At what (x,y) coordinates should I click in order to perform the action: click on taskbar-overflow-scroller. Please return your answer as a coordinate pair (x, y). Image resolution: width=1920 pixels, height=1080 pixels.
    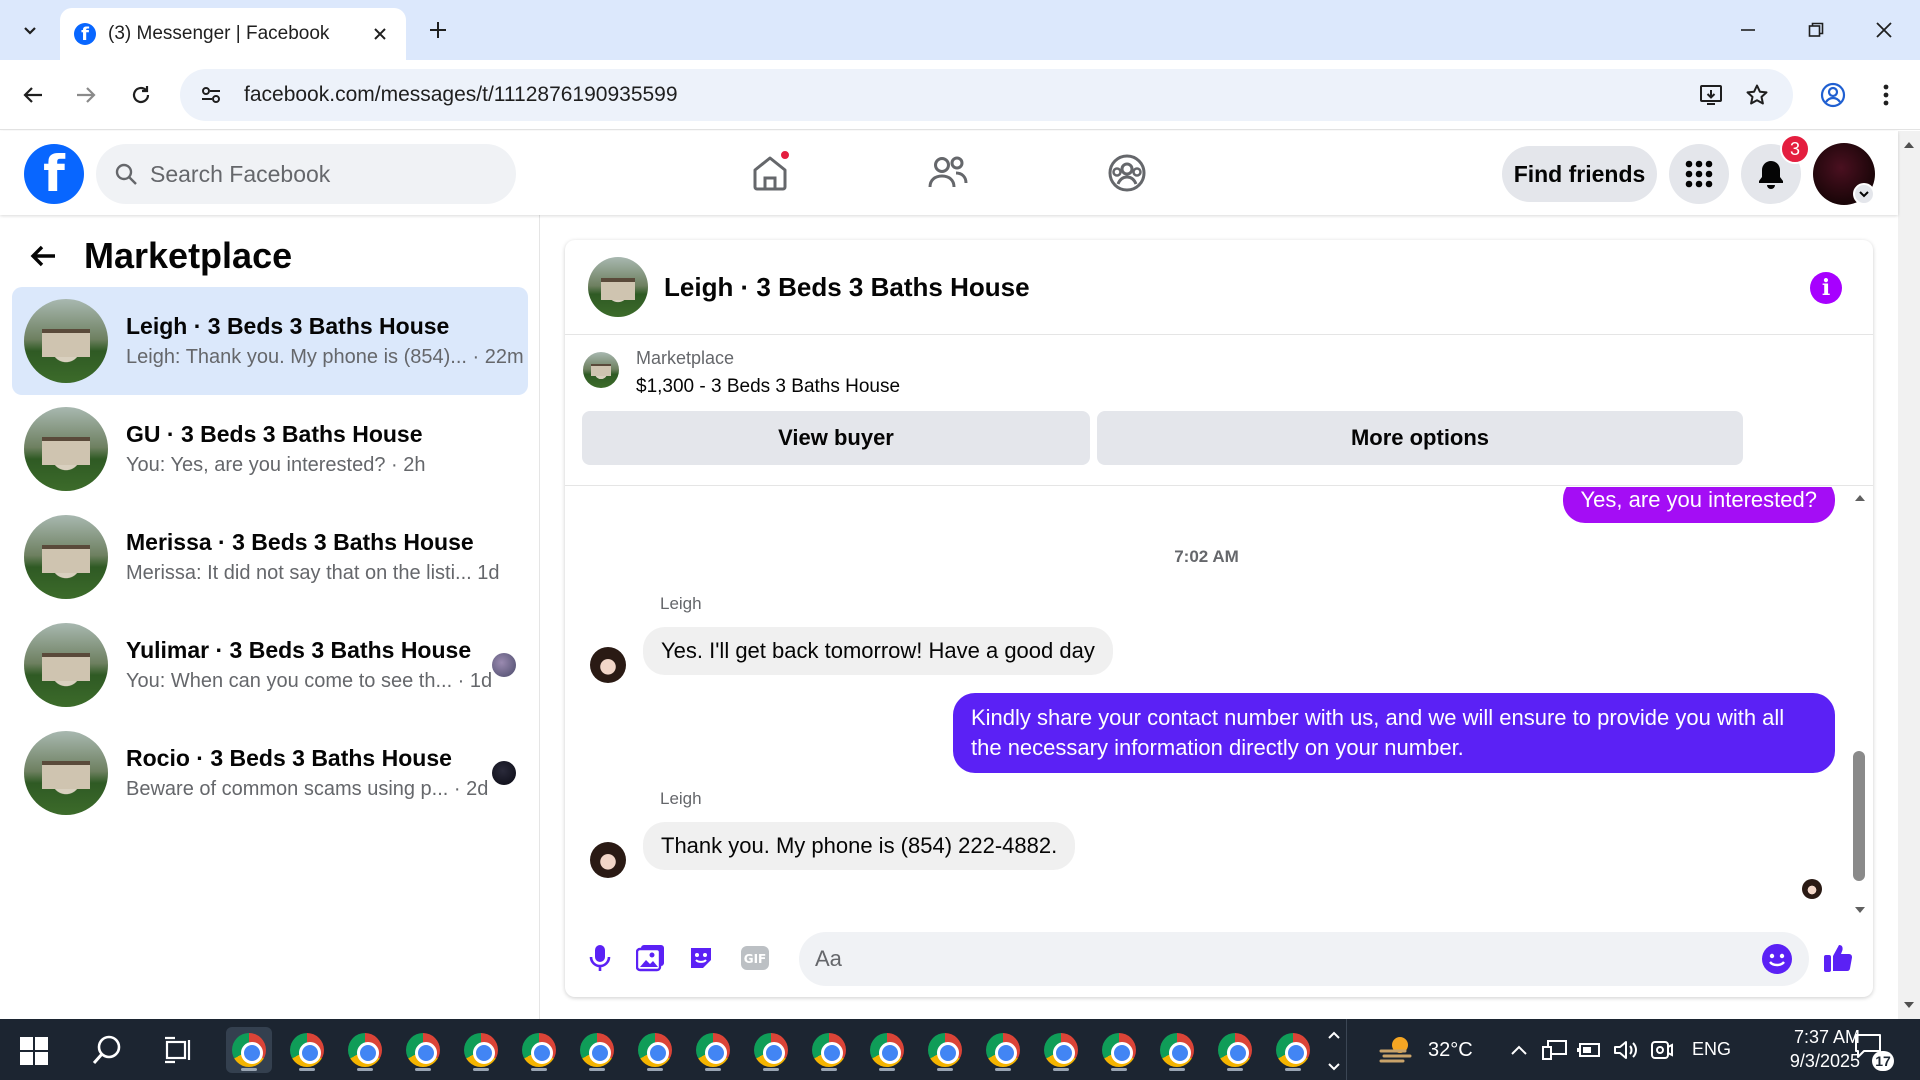
    Looking at the image, I should click on (1334, 1050).